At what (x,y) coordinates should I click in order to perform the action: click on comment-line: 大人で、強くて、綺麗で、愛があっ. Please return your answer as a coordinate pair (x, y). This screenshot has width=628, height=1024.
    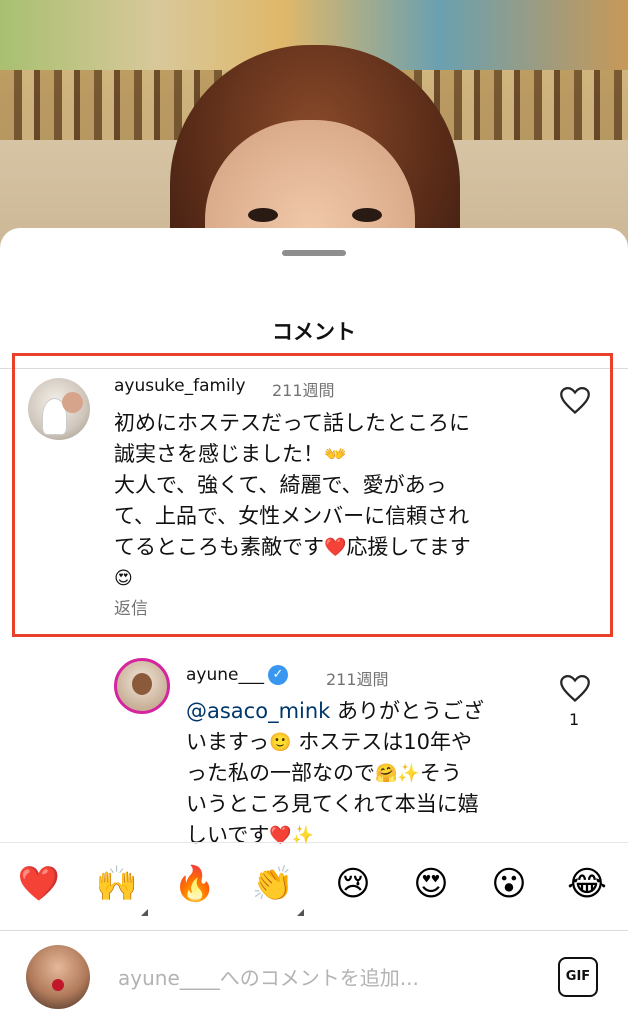
    Looking at the image, I should click on (280, 485).